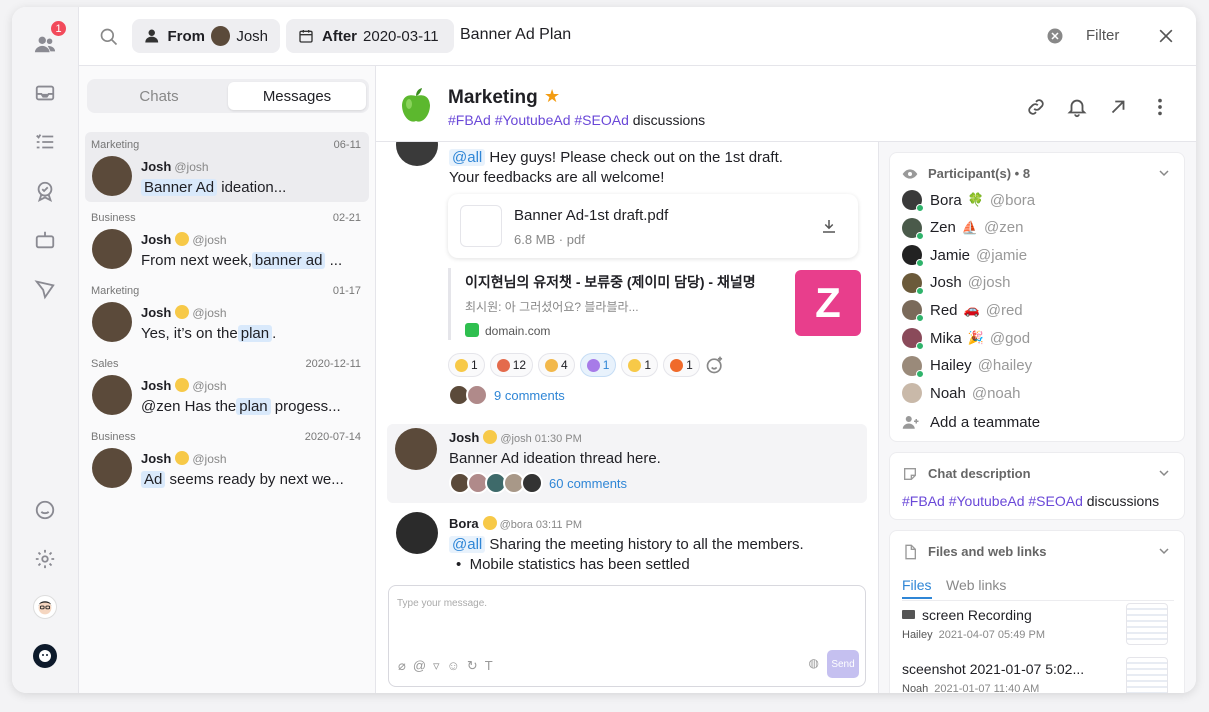 The width and height of the screenshot is (1209, 712). What do you see at coordinates (976, 585) in the screenshot?
I see `tab-web-links: Web links` at bounding box center [976, 585].